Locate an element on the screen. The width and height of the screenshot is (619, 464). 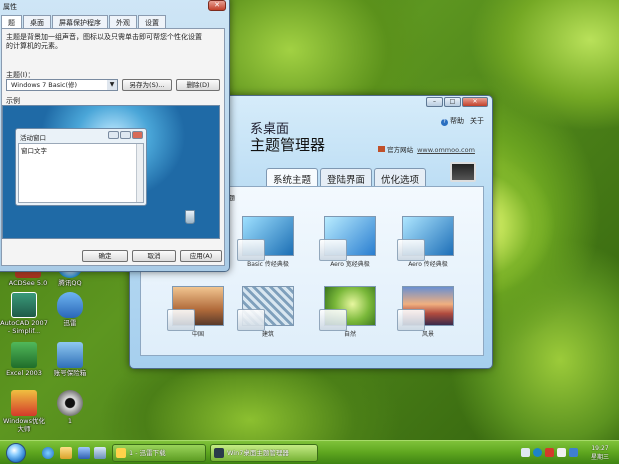
help-icon: ? is located at coordinates (444, 122).